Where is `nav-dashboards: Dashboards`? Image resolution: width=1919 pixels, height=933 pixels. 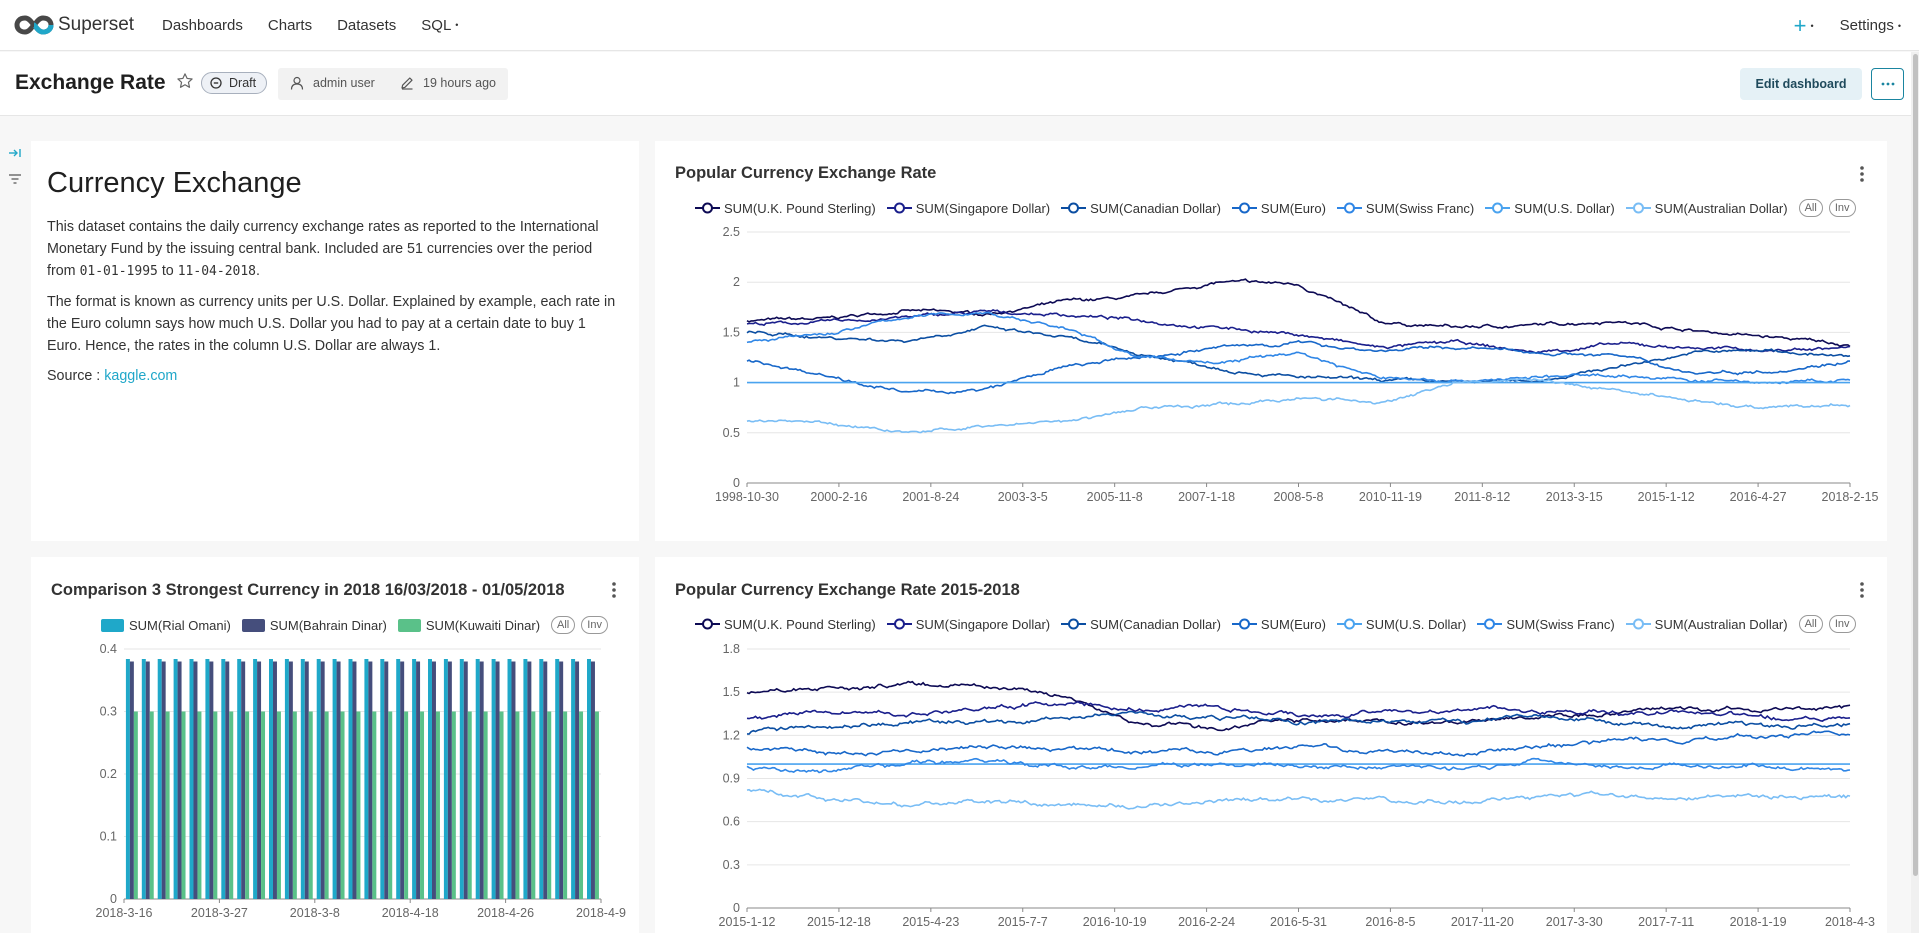
nav-dashboards: Dashboards is located at coordinates (202, 25).